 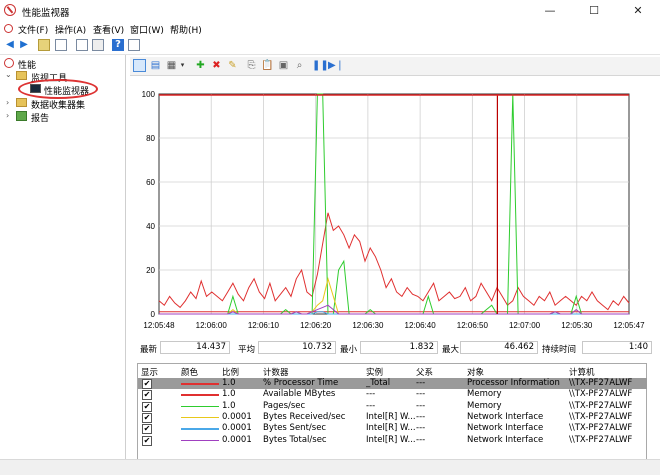 I want to click on show-hide-tree-icon, so click(x=61, y=45).